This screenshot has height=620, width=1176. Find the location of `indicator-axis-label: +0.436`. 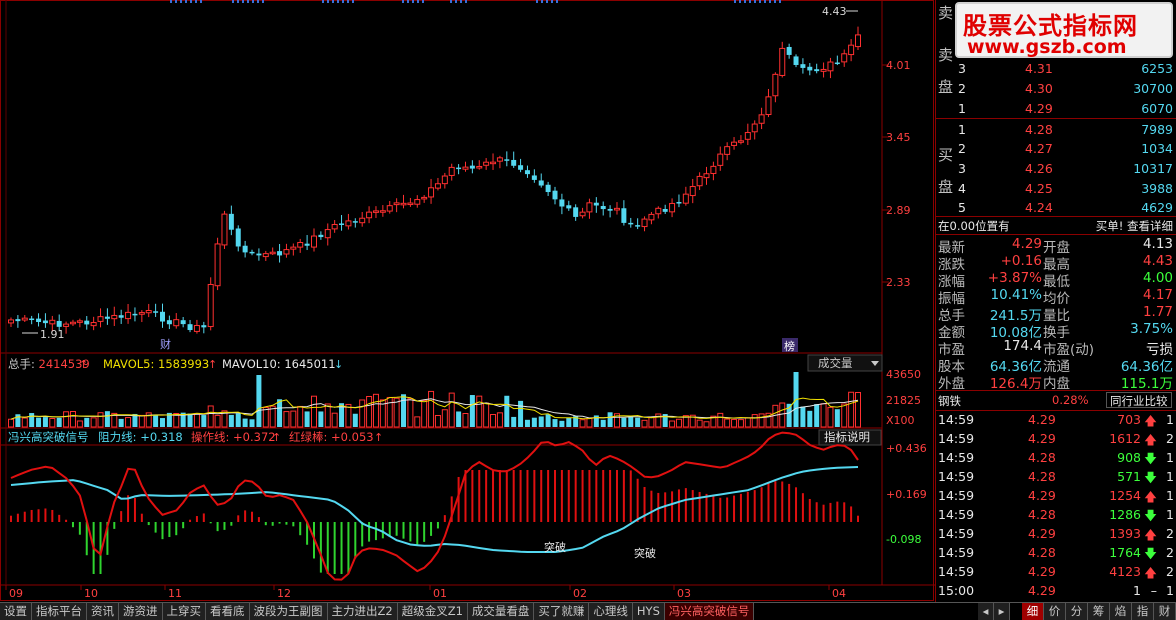

indicator-axis-label: +0.436 is located at coordinates (906, 448).